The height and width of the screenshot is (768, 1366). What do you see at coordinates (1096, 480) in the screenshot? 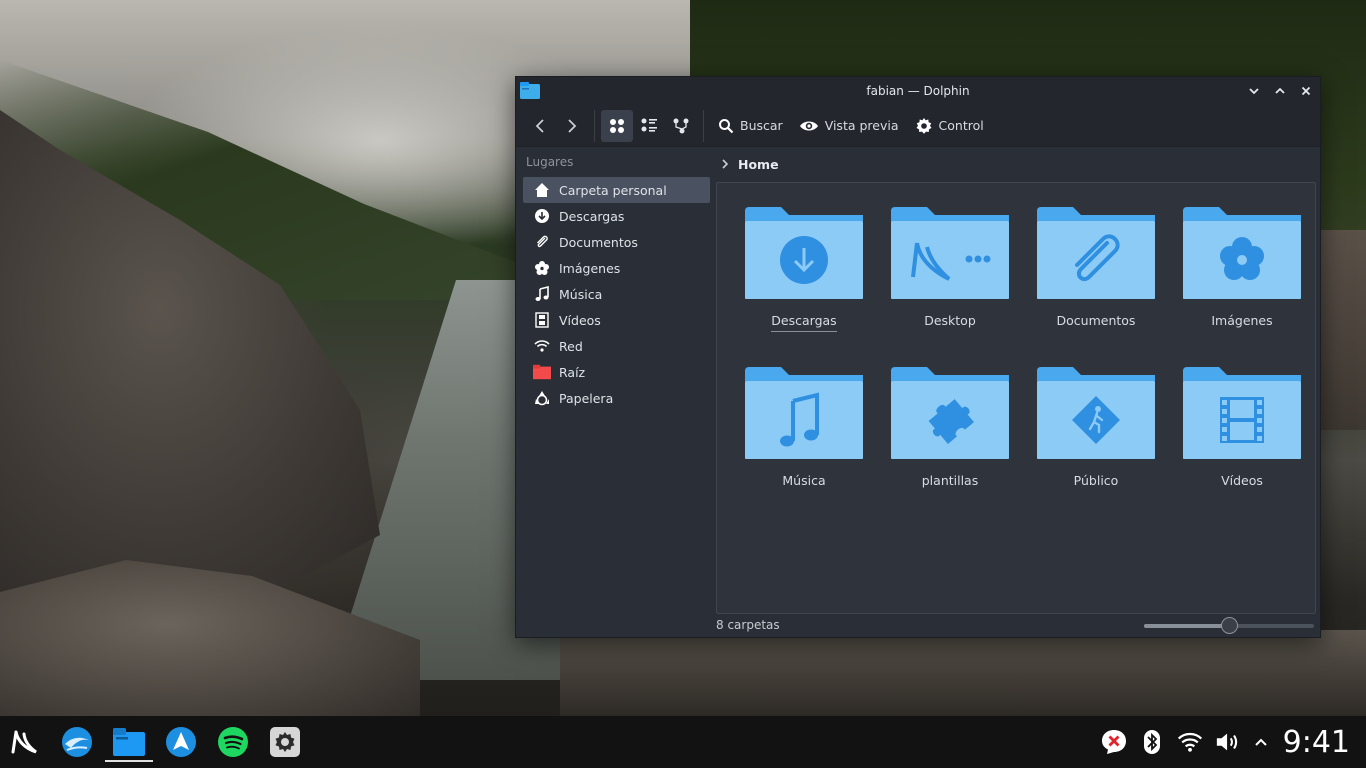
I see `folder-label: Público` at bounding box center [1096, 480].